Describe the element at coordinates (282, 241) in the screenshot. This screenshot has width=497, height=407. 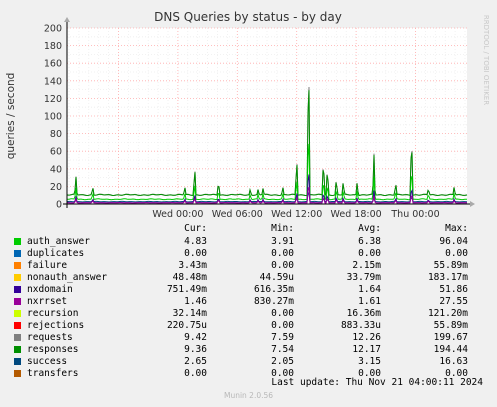
I see `legend-min-value: 3.91` at that location.